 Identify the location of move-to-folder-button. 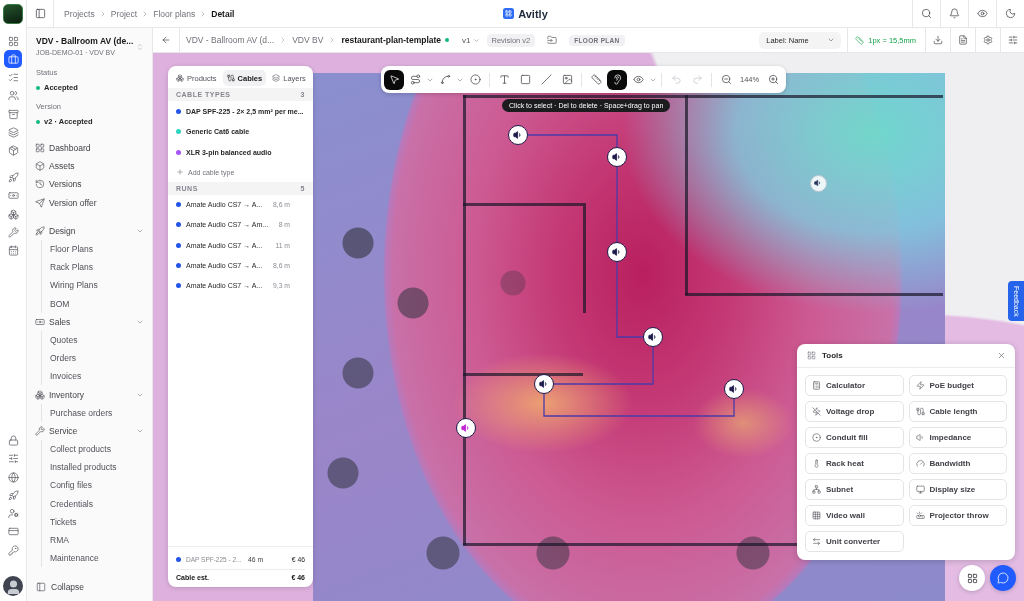
(552, 40).